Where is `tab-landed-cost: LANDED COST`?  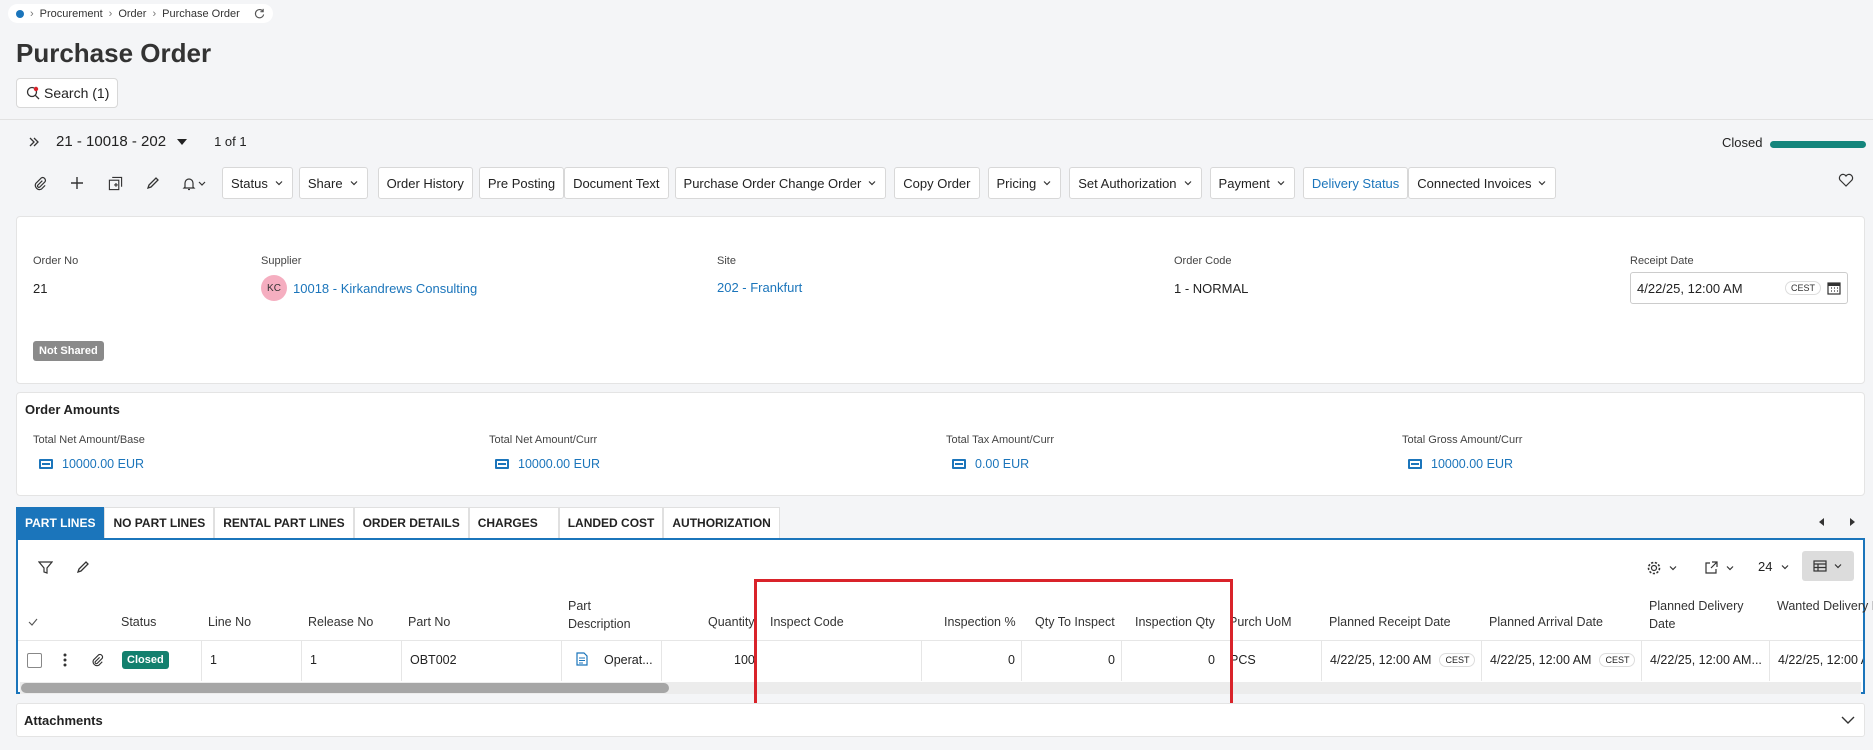 tab-landed-cost: LANDED COST is located at coordinates (611, 522).